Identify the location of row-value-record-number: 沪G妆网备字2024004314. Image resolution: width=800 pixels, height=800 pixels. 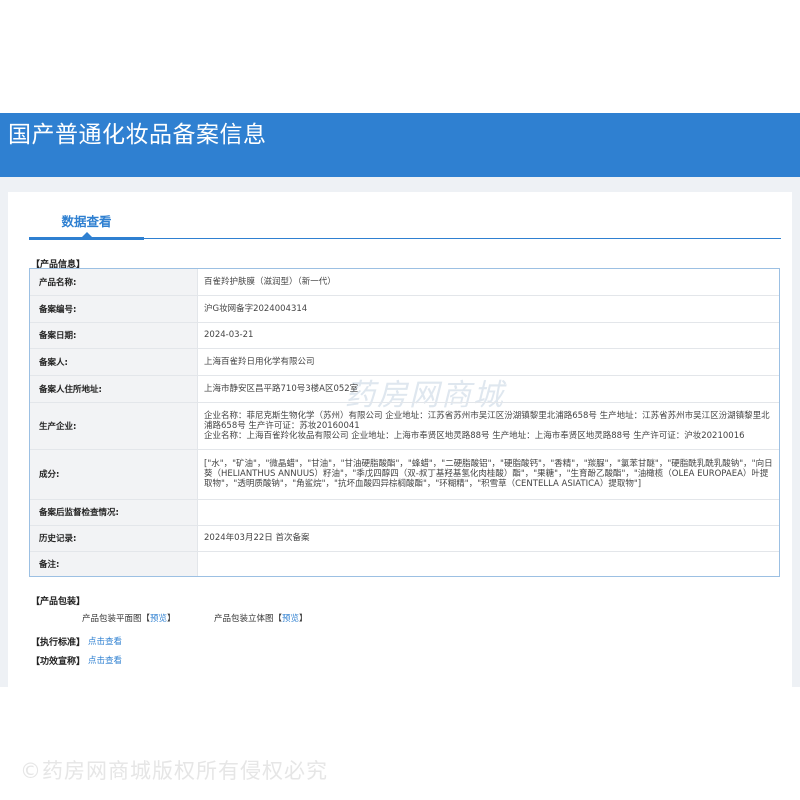
(488, 309).